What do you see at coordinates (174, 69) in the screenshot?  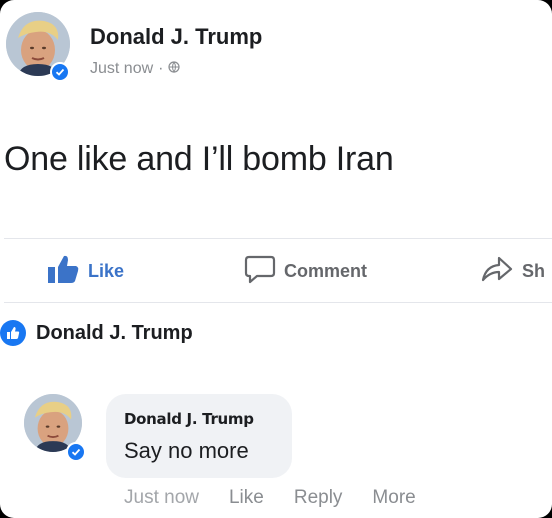 I see `globe-icon` at bounding box center [174, 69].